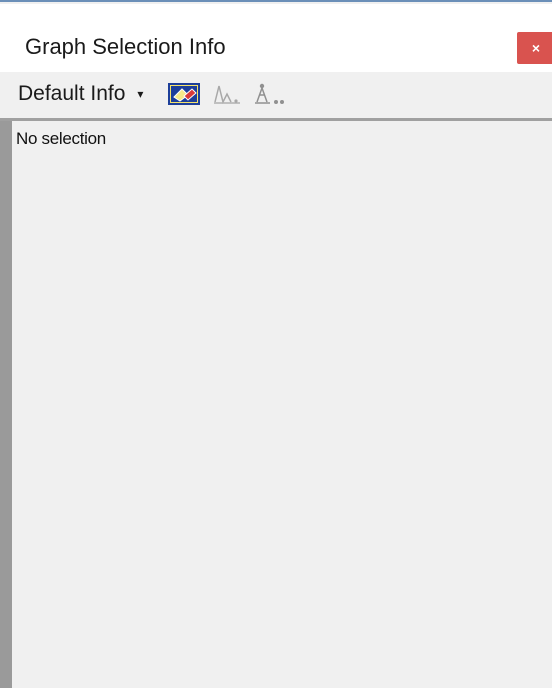  I want to click on tree-nodes-icon, so click(269, 95).